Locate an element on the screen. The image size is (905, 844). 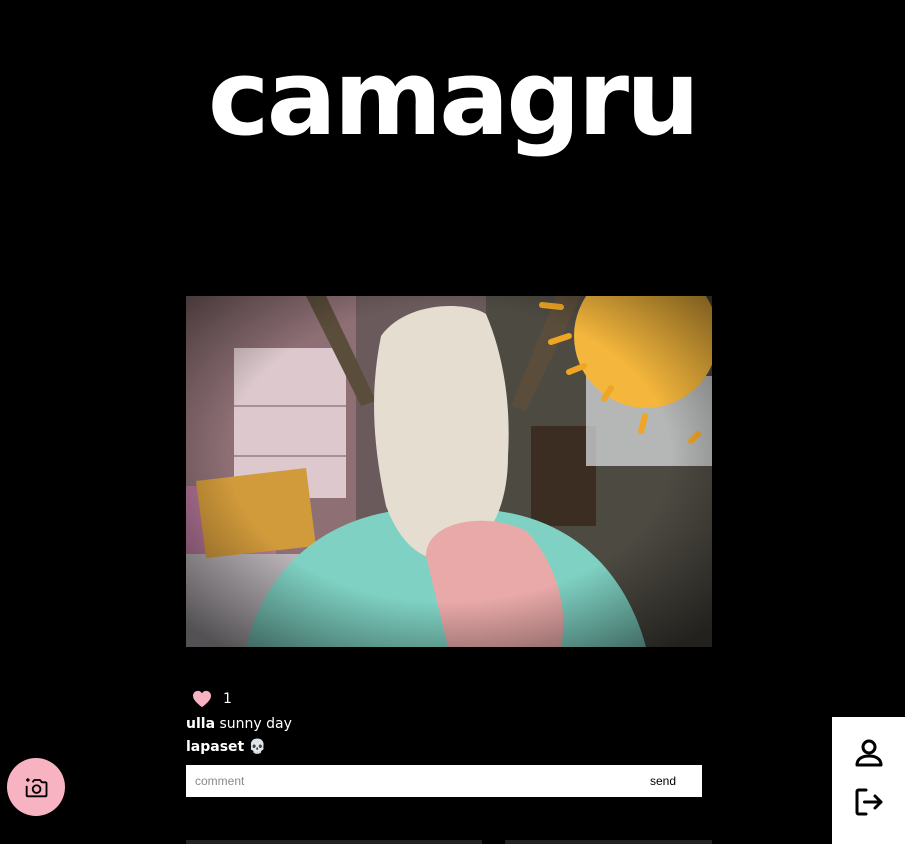
post-caption: ulla sunny day is located at coordinates (239, 724).